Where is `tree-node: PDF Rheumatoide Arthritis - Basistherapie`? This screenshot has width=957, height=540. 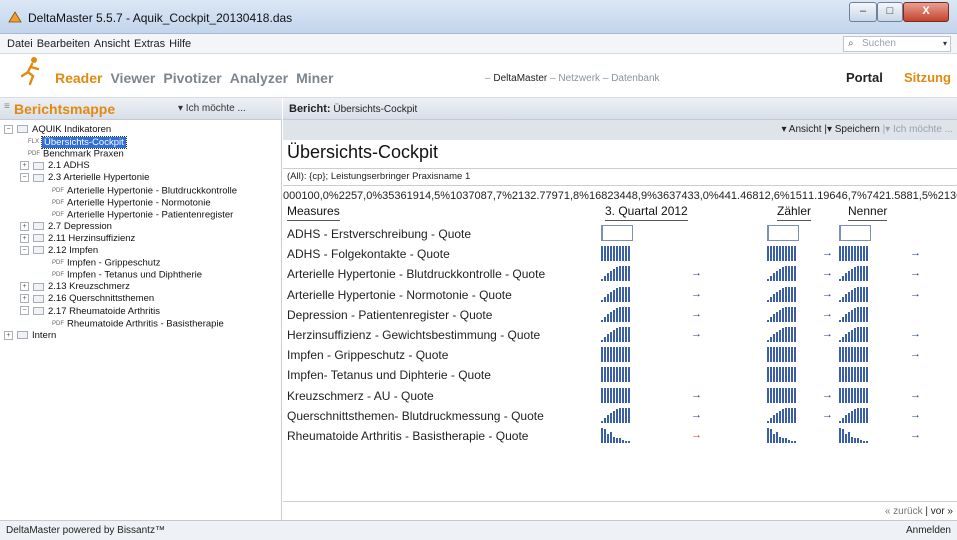
tree-node: PDF Rheumatoide Arthritis - Basistherapie is located at coordinates (138, 324).